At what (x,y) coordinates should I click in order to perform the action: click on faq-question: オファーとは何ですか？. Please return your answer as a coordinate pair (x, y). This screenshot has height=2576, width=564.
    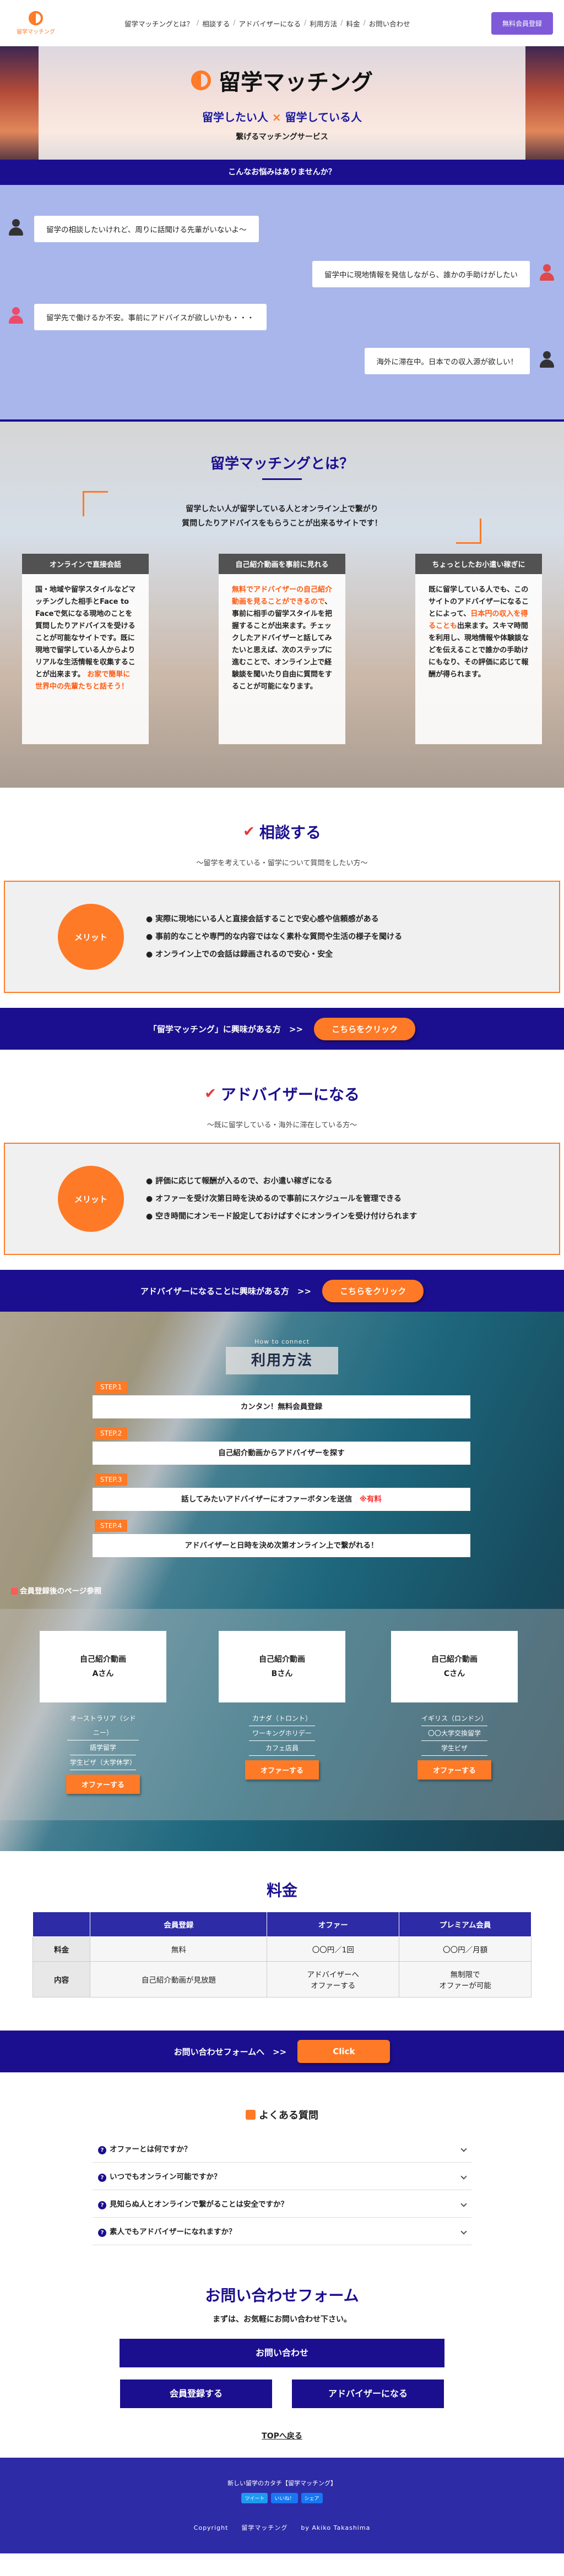
    Looking at the image, I should click on (151, 2149).